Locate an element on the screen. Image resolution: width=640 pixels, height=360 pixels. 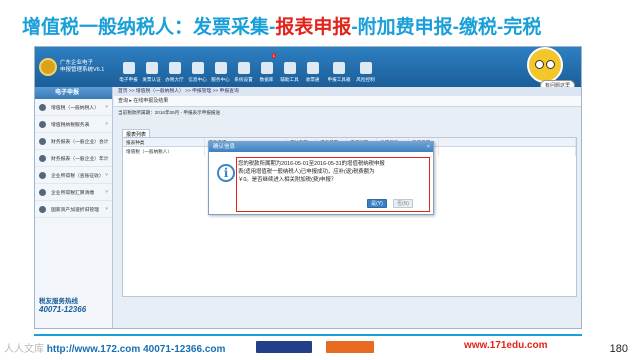
filing-icon is located at coordinates (128, 68).